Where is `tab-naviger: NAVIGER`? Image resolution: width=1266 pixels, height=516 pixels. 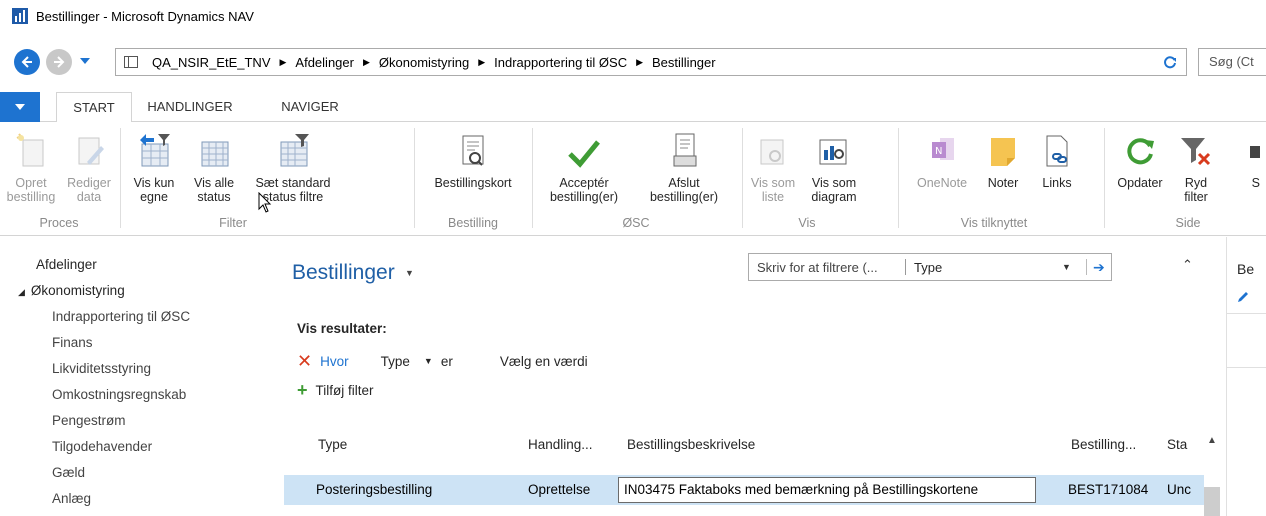 tab-naviger: NAVIGER is located at coordinates (310, 107).